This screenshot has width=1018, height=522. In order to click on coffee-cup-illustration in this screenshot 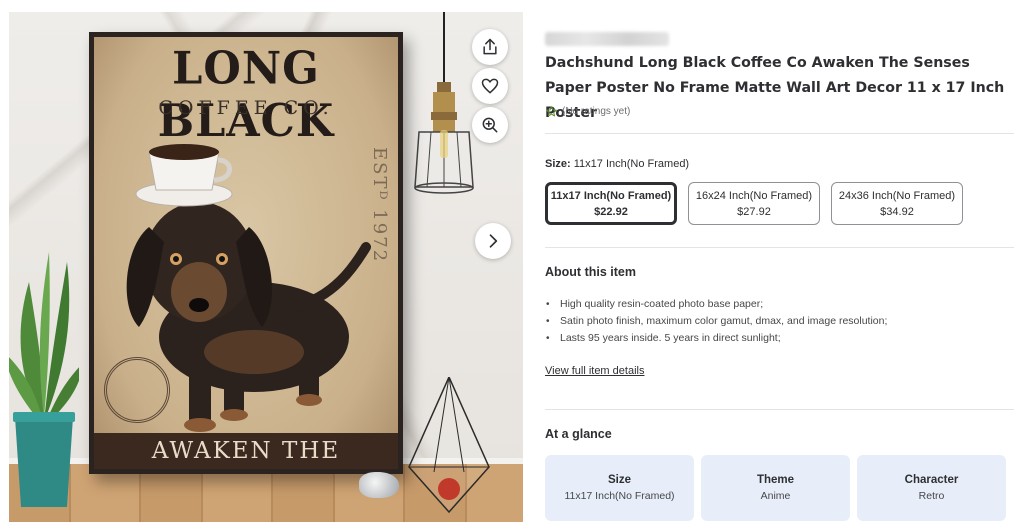, I will do `click(184, 175)`.